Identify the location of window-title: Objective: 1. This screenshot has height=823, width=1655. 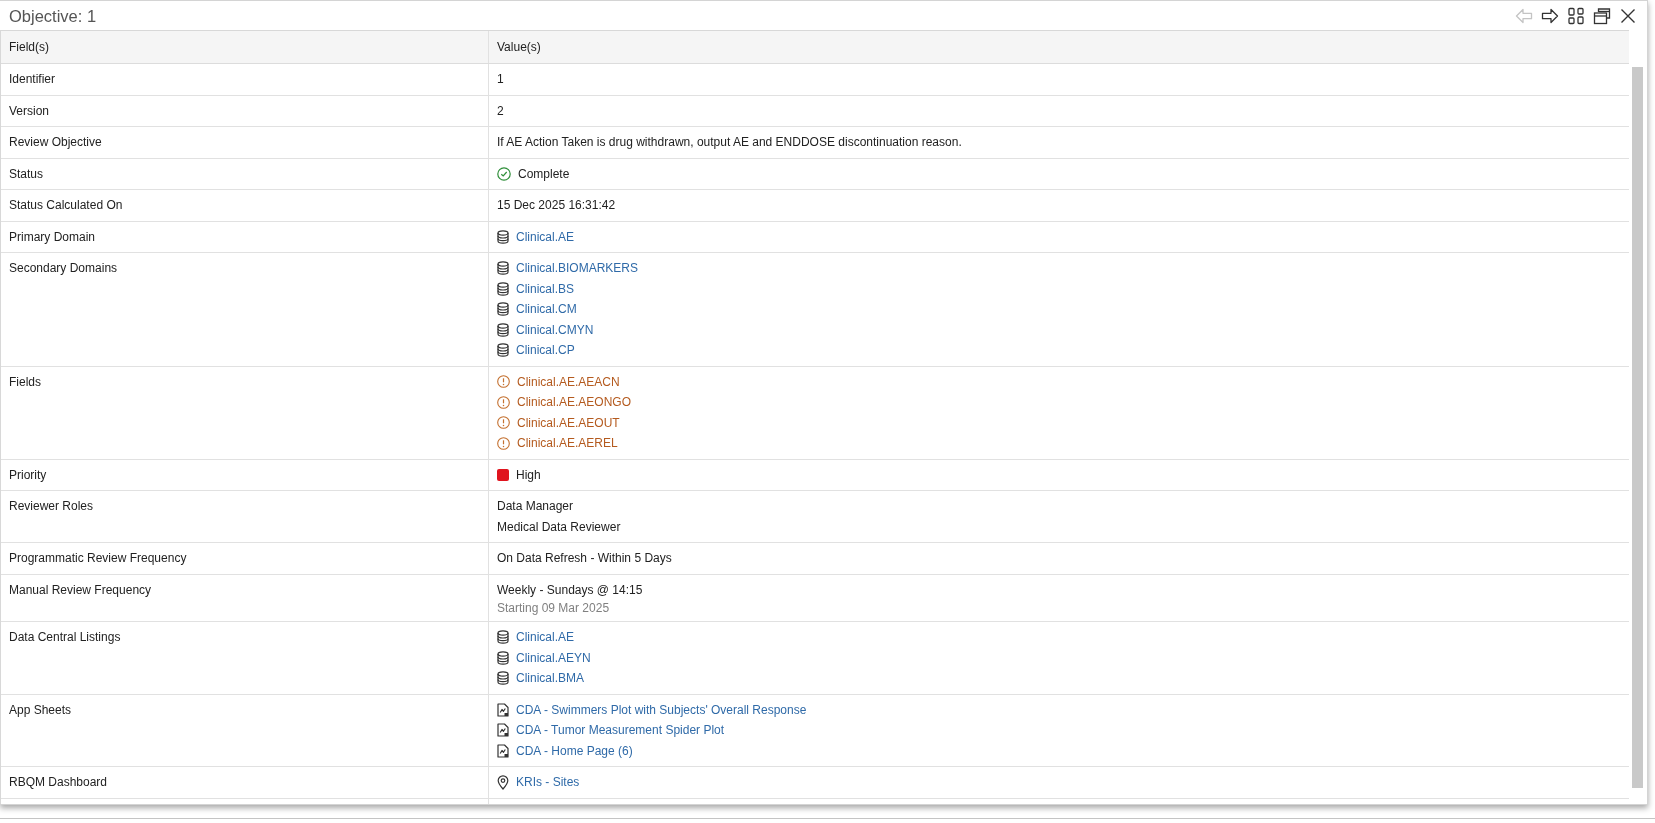
(53, 15).